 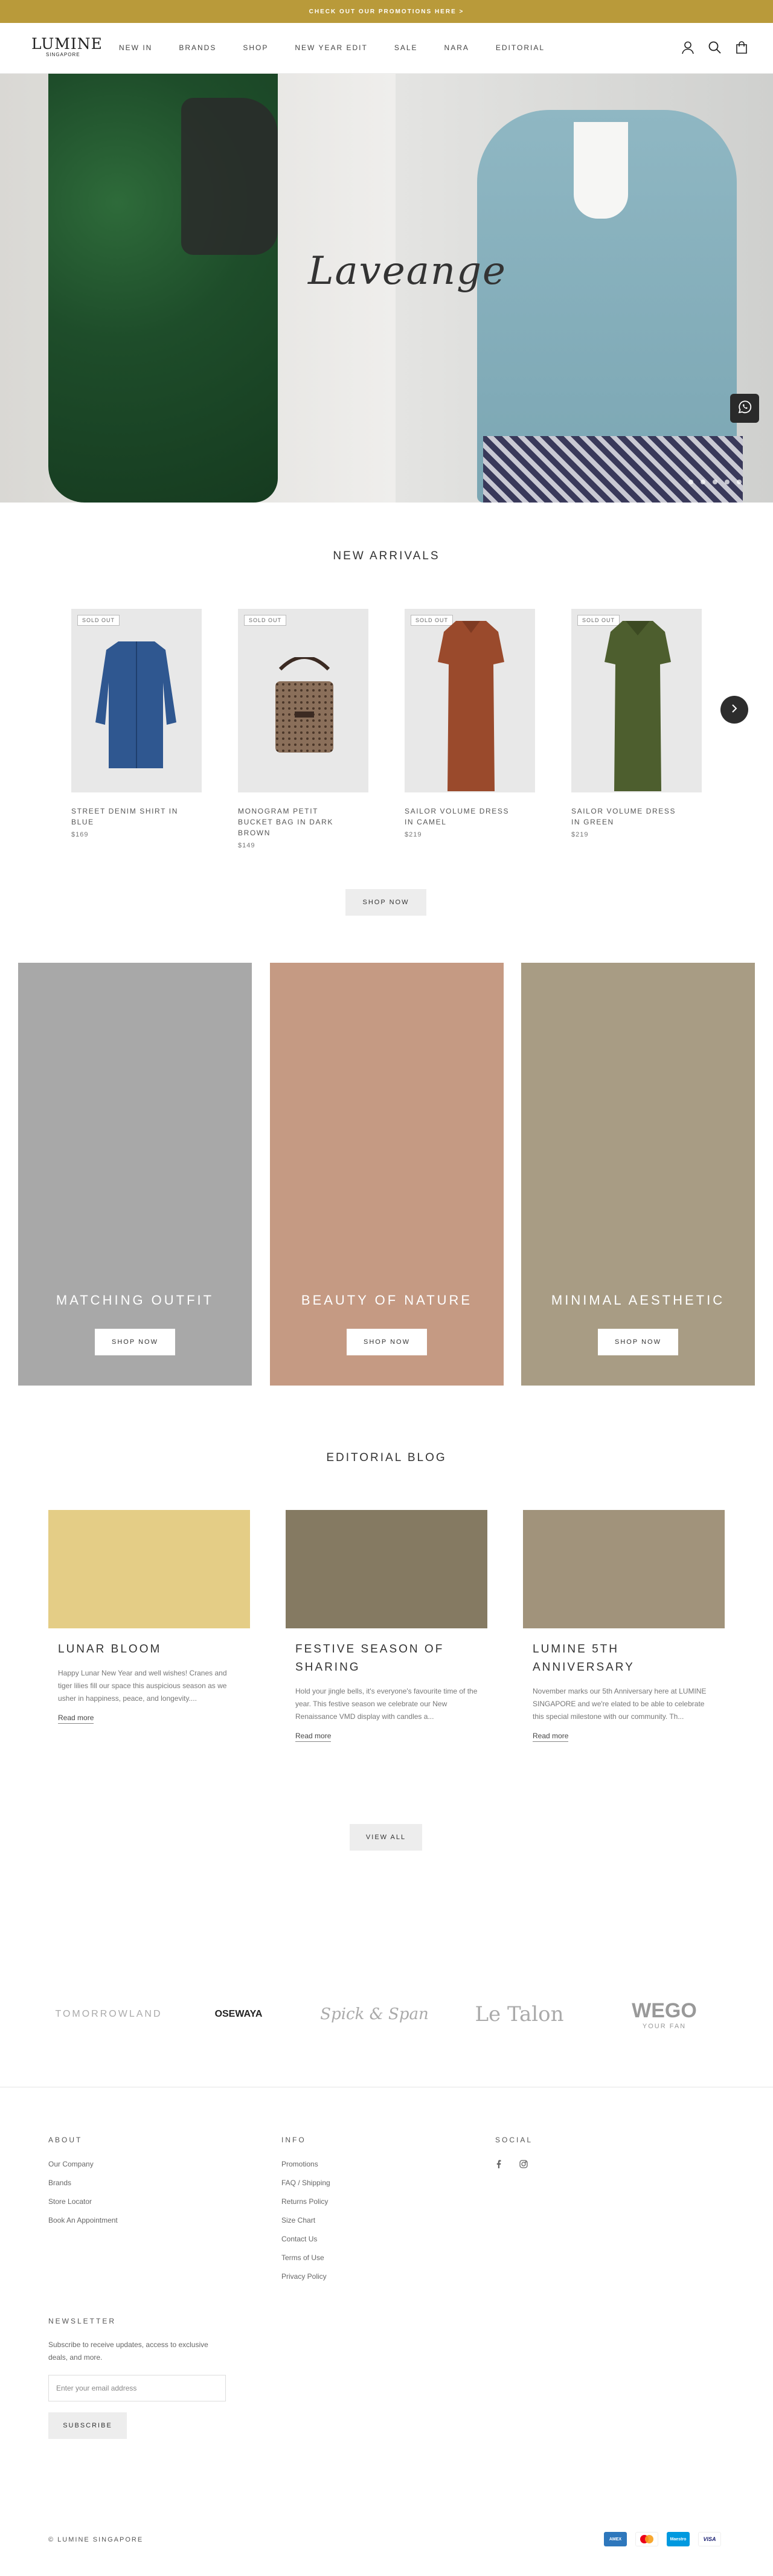 I want to click on whatsapp-chat-button, so click(x=745, y=408).